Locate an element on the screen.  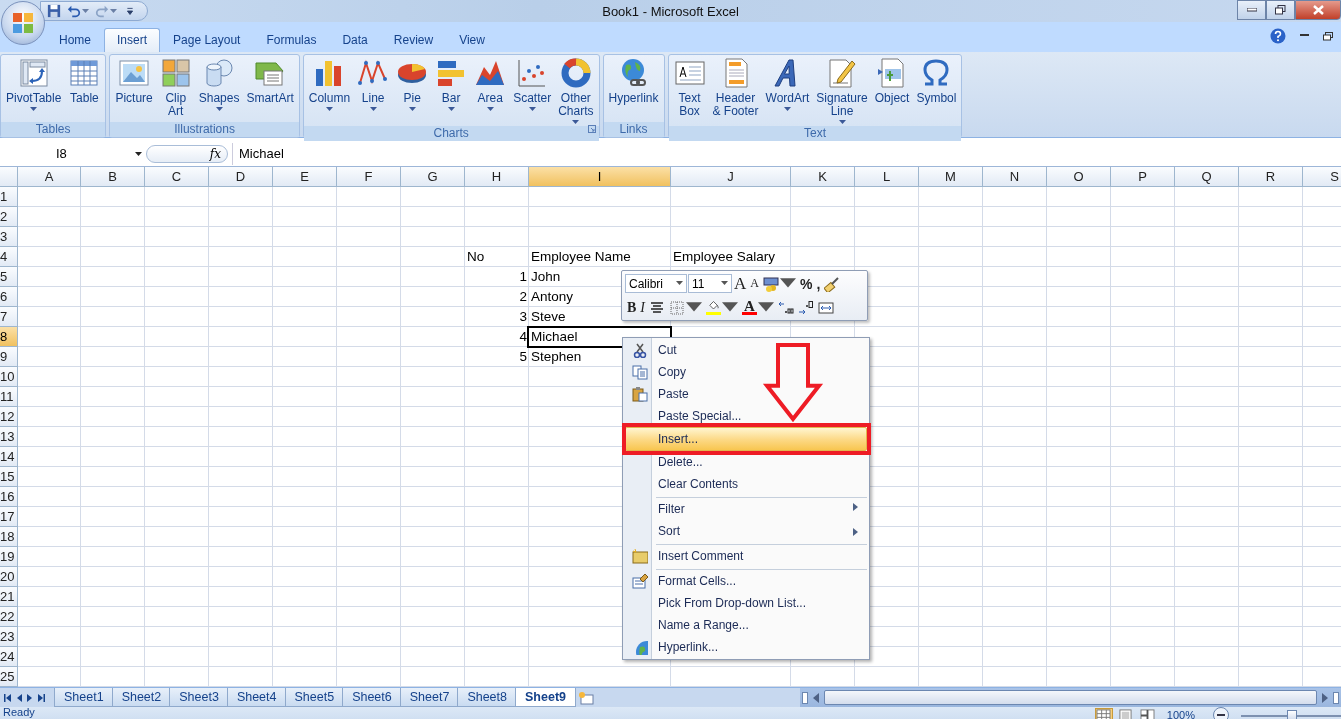
letter-header: Q is located at coordinates (1207, 177).